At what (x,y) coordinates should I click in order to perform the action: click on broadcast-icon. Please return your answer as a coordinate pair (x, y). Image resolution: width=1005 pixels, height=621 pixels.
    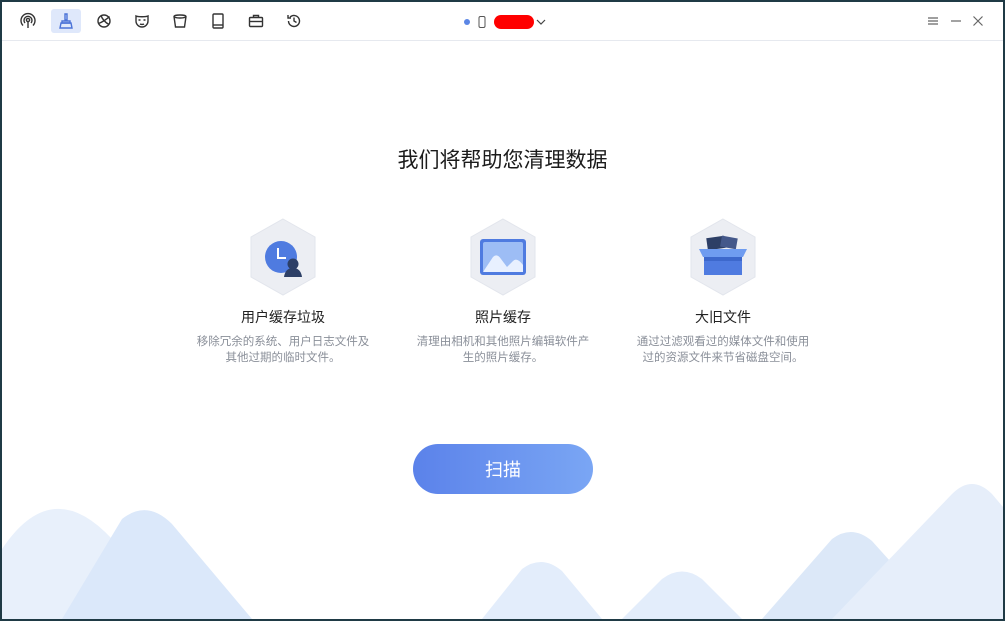
    Looking at the image, I should click on (28, 20).